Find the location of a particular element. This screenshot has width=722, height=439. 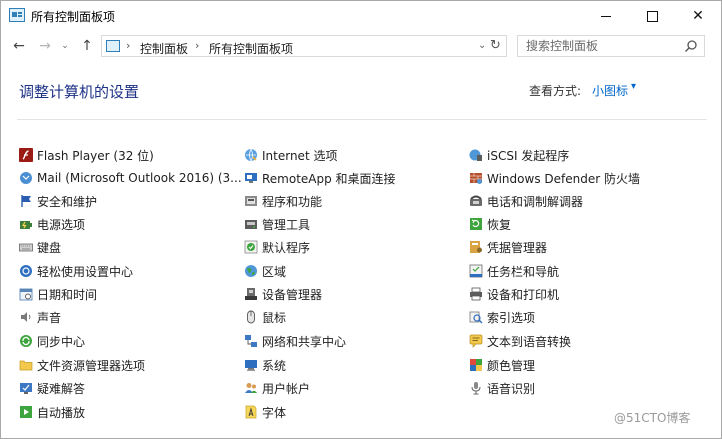

close-button: ✕ is located at coordinates (698, 16).